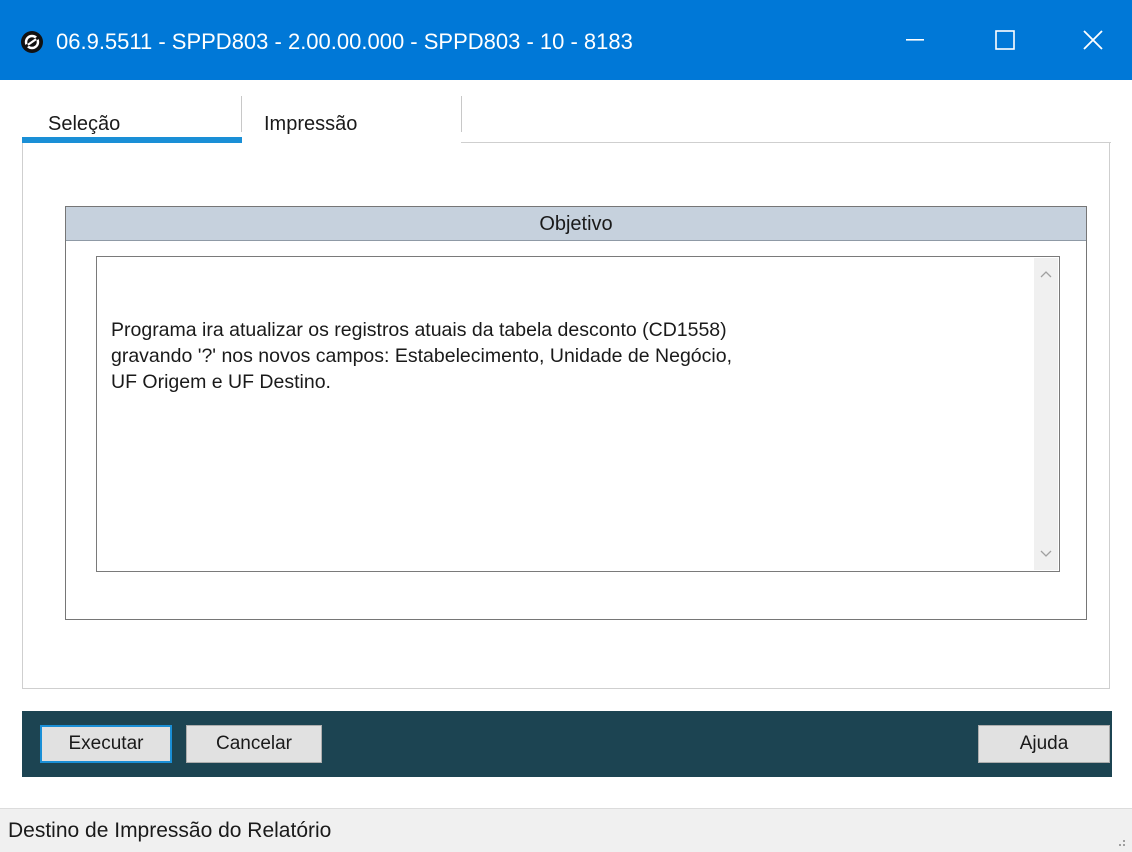 This screenshot has height=852, width=1132. What do you see at coordinates (132, 111) in the screenshot?
I see `tab-selecao: Seleção` at bounding box center [132, 111].